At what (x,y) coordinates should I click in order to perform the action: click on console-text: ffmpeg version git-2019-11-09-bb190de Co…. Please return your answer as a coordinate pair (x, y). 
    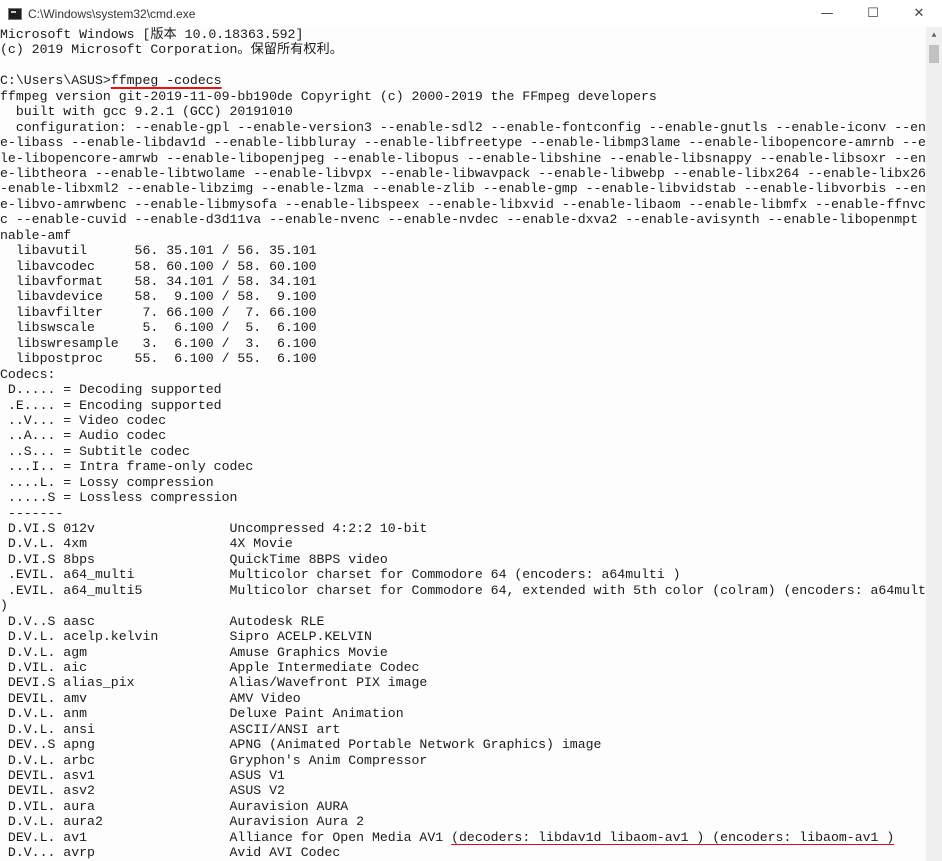
    Looking at the image, I should click on (328, 96).